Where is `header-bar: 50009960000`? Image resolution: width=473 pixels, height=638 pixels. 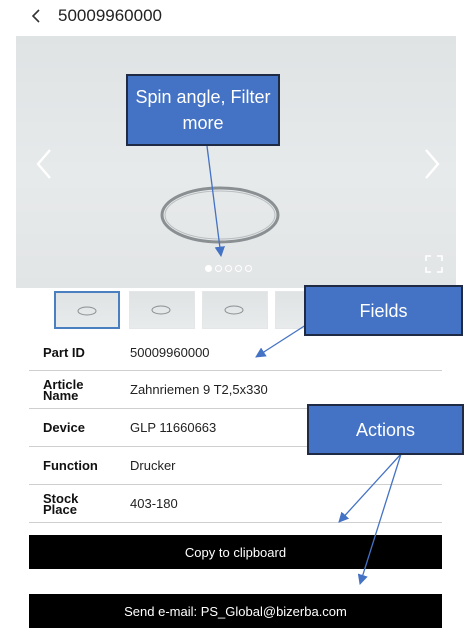
header-bar: 50009960000 is located at coordinates (236, 17).